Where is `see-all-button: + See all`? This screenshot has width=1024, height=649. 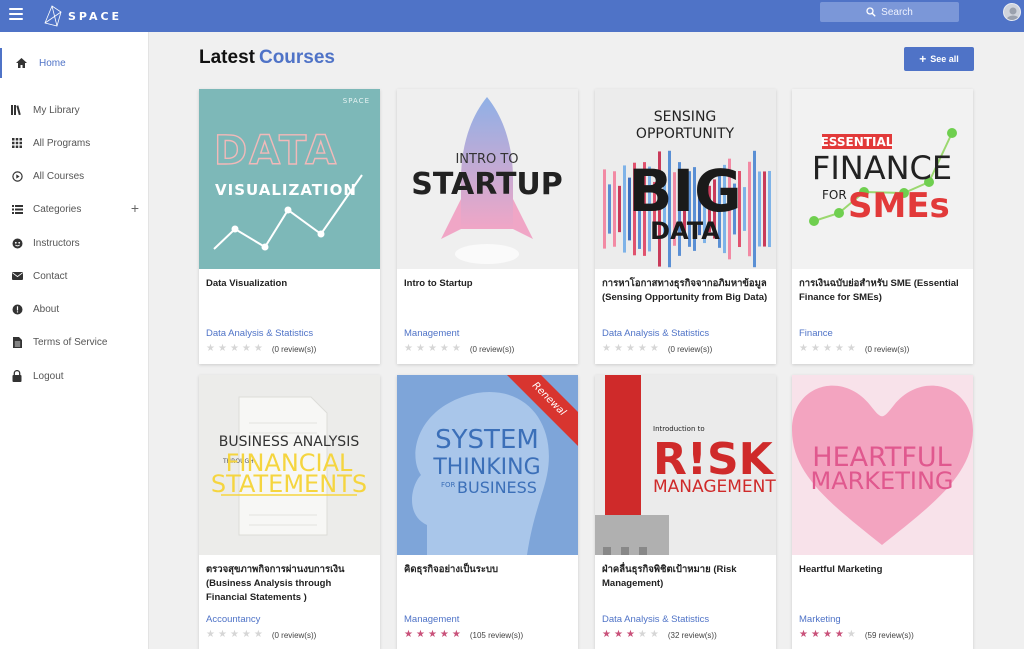 see-all-button: + See all is located at coordinates (939, 59).